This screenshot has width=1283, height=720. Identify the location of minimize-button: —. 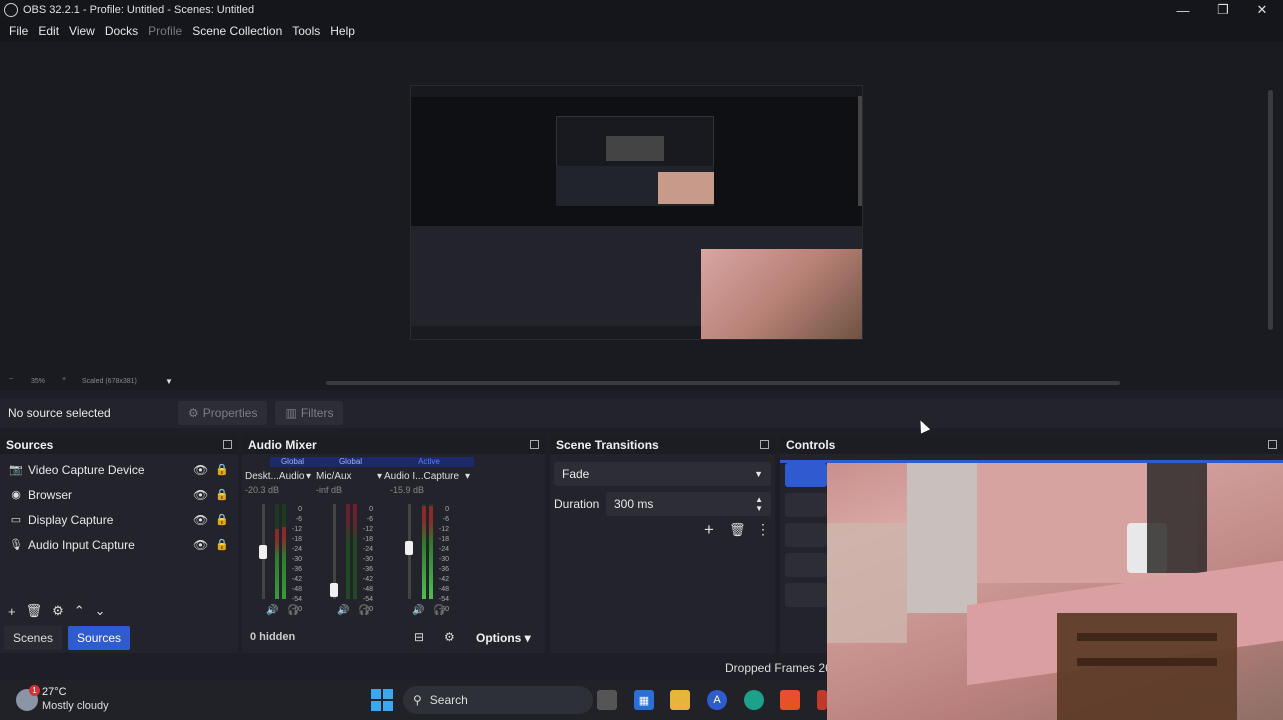
(1183, 10).